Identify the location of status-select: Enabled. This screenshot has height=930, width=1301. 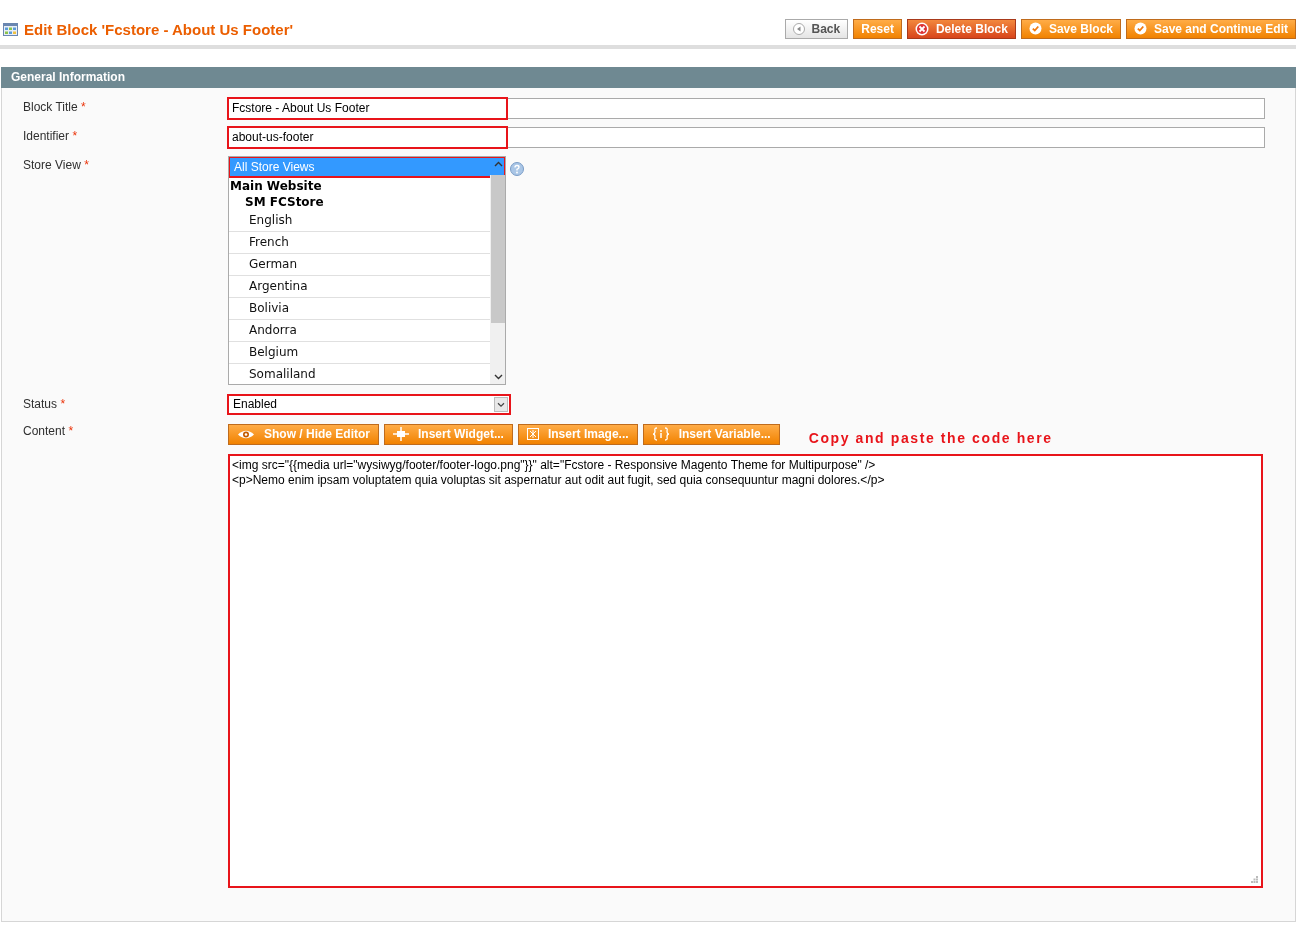
(369, 404).